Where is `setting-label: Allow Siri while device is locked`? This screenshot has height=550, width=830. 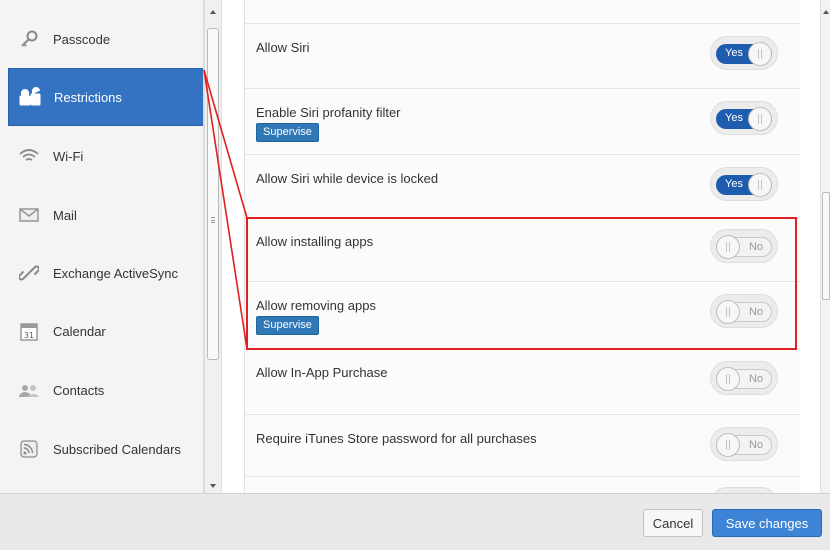 setting-label: Allow Siri while device is locked is located at coordinates (347, 178).